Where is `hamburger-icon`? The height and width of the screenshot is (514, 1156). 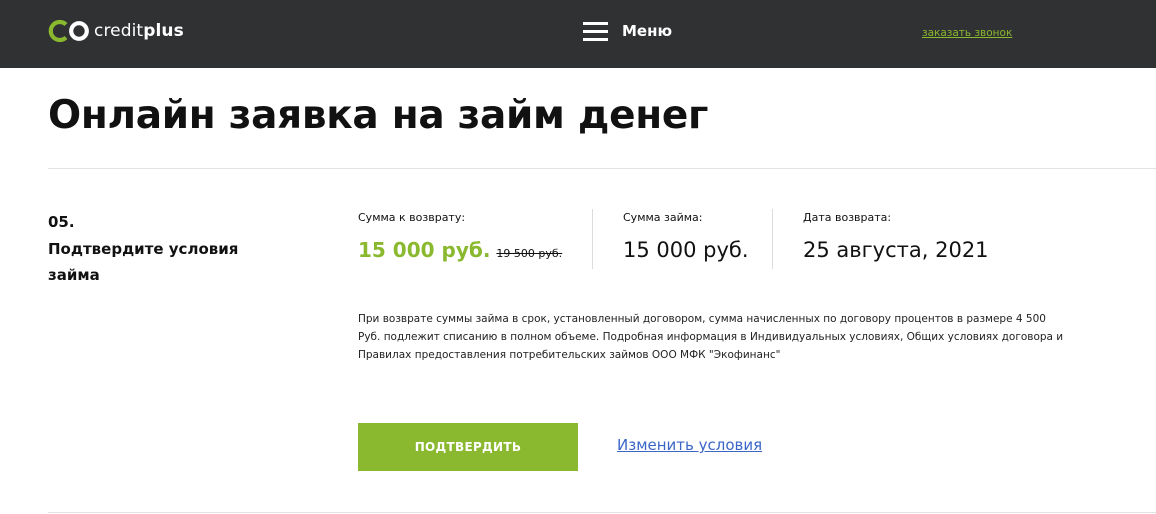
hamburger-icon is located at coordinates (595, 31).